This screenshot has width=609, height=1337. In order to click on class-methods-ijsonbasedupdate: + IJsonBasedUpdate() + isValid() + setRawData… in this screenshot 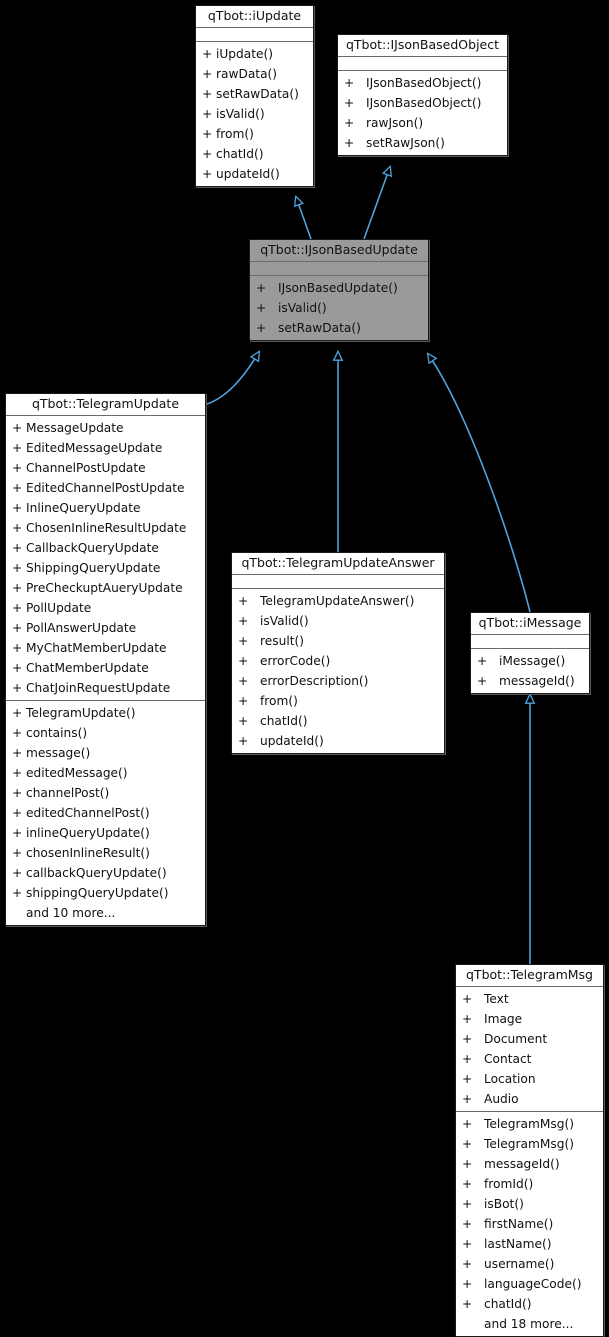, I will do `click(339, 308)`.